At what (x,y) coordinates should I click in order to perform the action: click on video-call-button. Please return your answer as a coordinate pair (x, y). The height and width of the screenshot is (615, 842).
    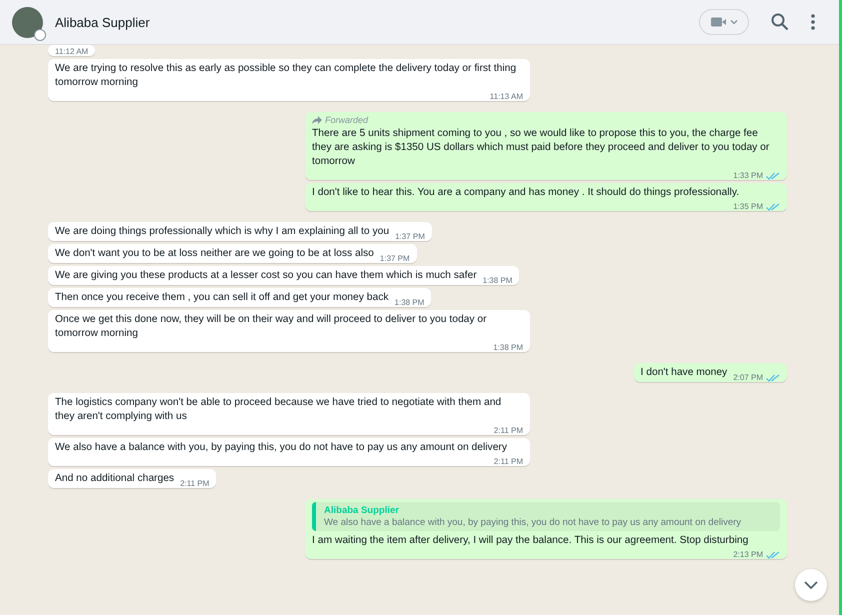
    Looking at the image, I should click on (724, 22).